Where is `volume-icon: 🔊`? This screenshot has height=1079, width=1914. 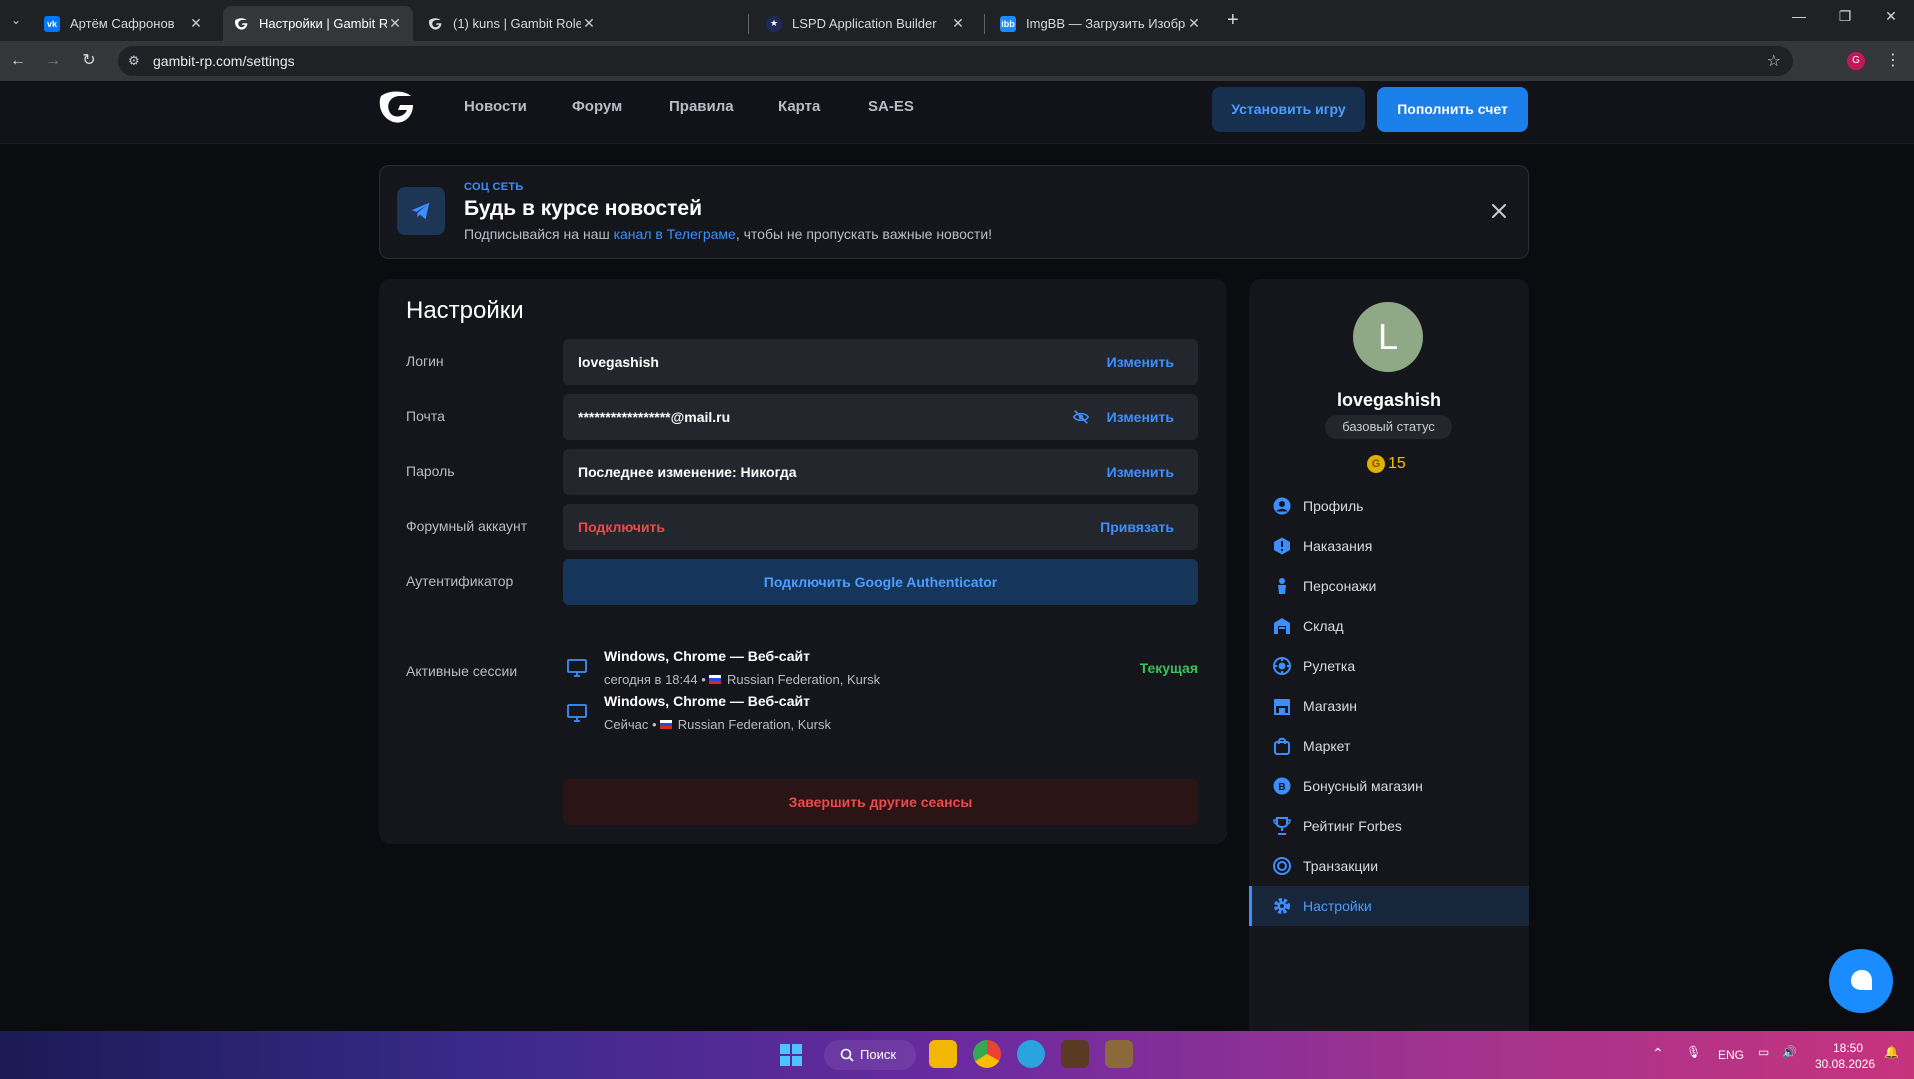 volume-icon: 🔊 is located at coordinates (1789, 1052).